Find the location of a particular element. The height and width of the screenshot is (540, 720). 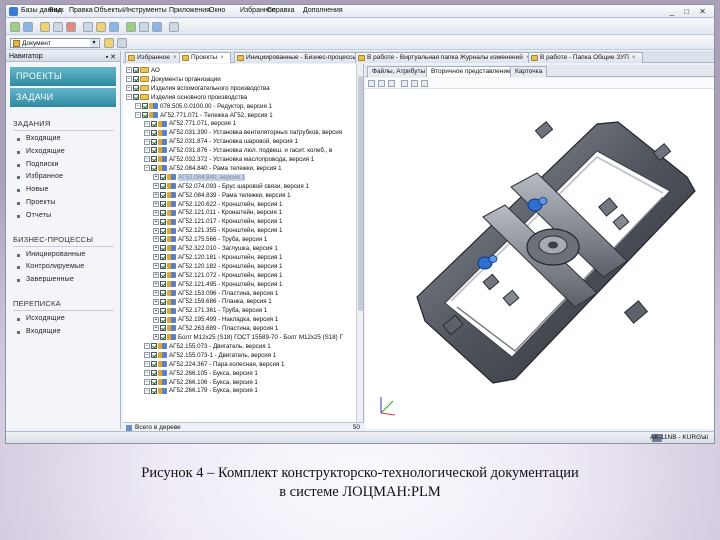

detail-tab: Вторичное представление is located at coordinates (471, 71).